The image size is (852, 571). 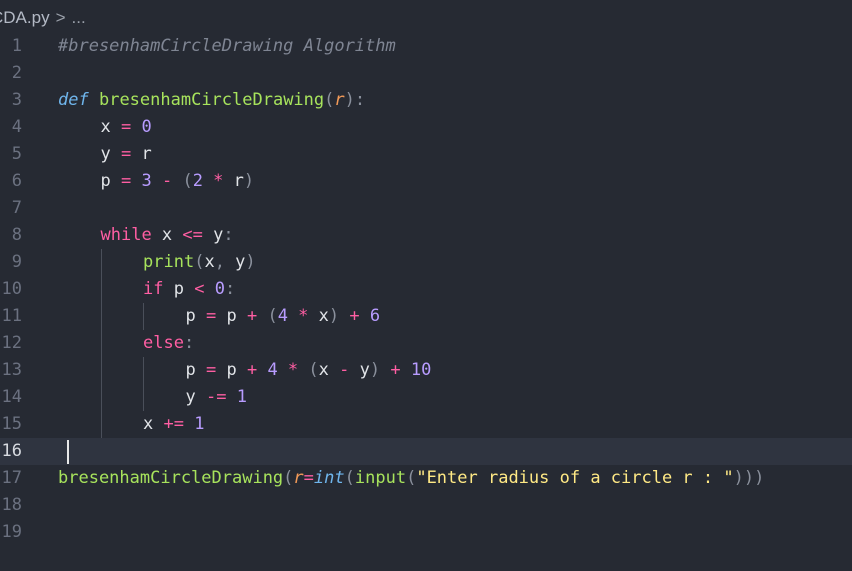 I want to click on code-token: 2, so click(x=197, y=181).